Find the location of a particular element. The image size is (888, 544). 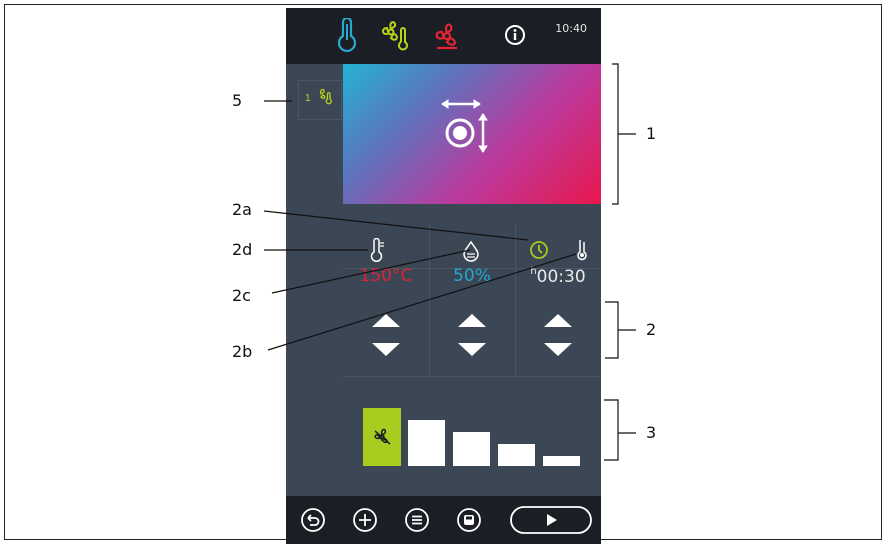

start-button is located at coordinates (551, 522).